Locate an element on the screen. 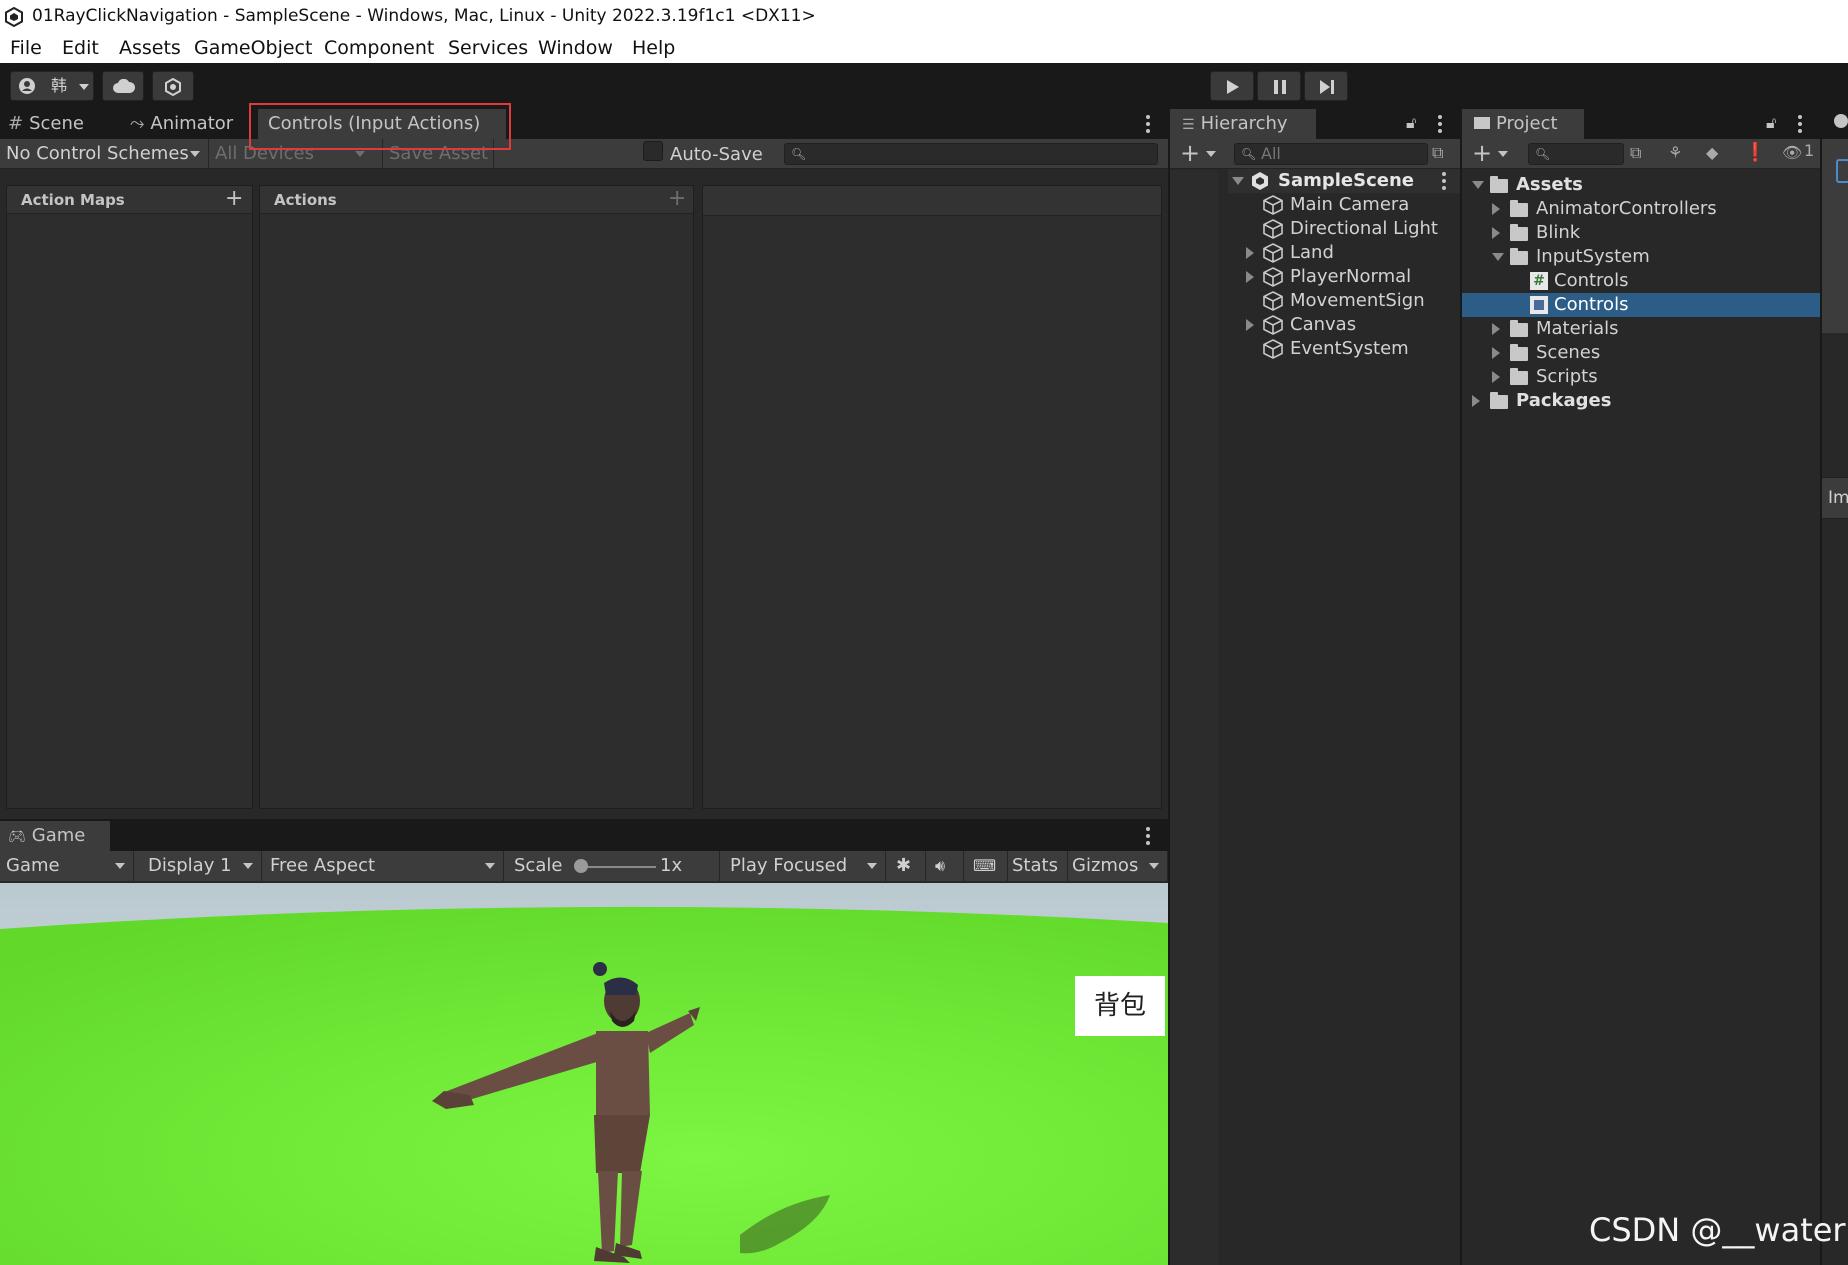 The image size is (1848, 1265). hierarchy-search-input: 🔍︎ All is located at coordinates (1331, 154).